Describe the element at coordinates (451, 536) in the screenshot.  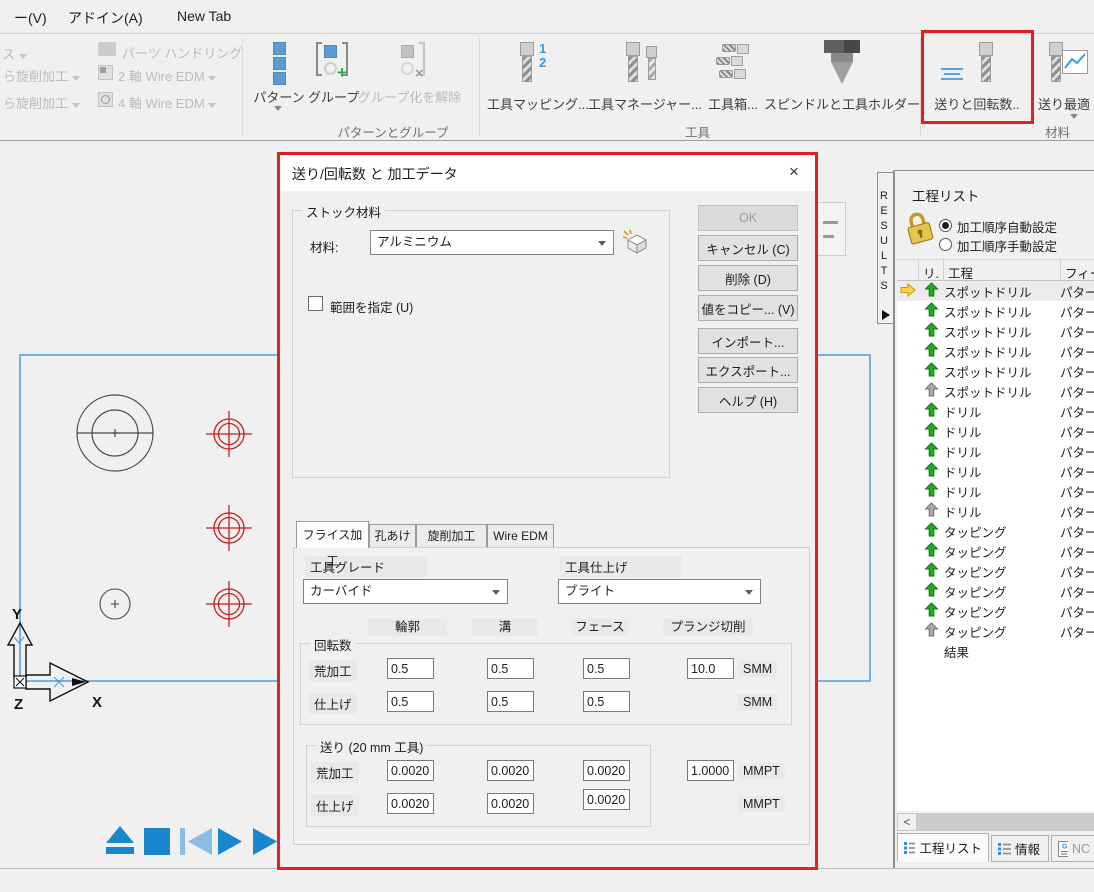
I see `tab-turning: 旋削加工` at that location.